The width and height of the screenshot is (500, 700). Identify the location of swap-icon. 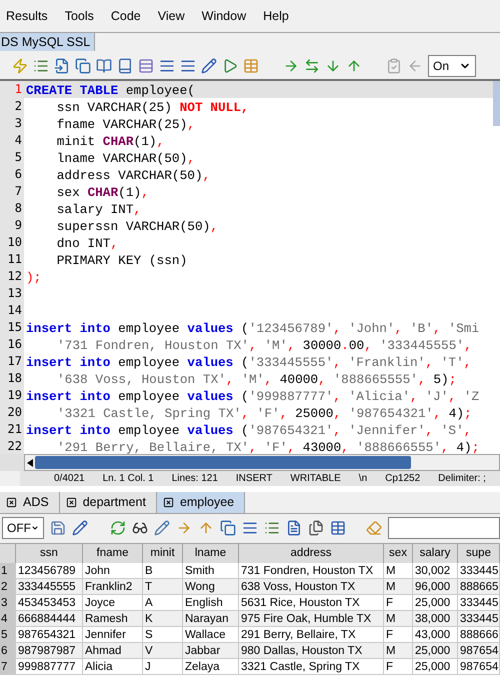
(312, 66).